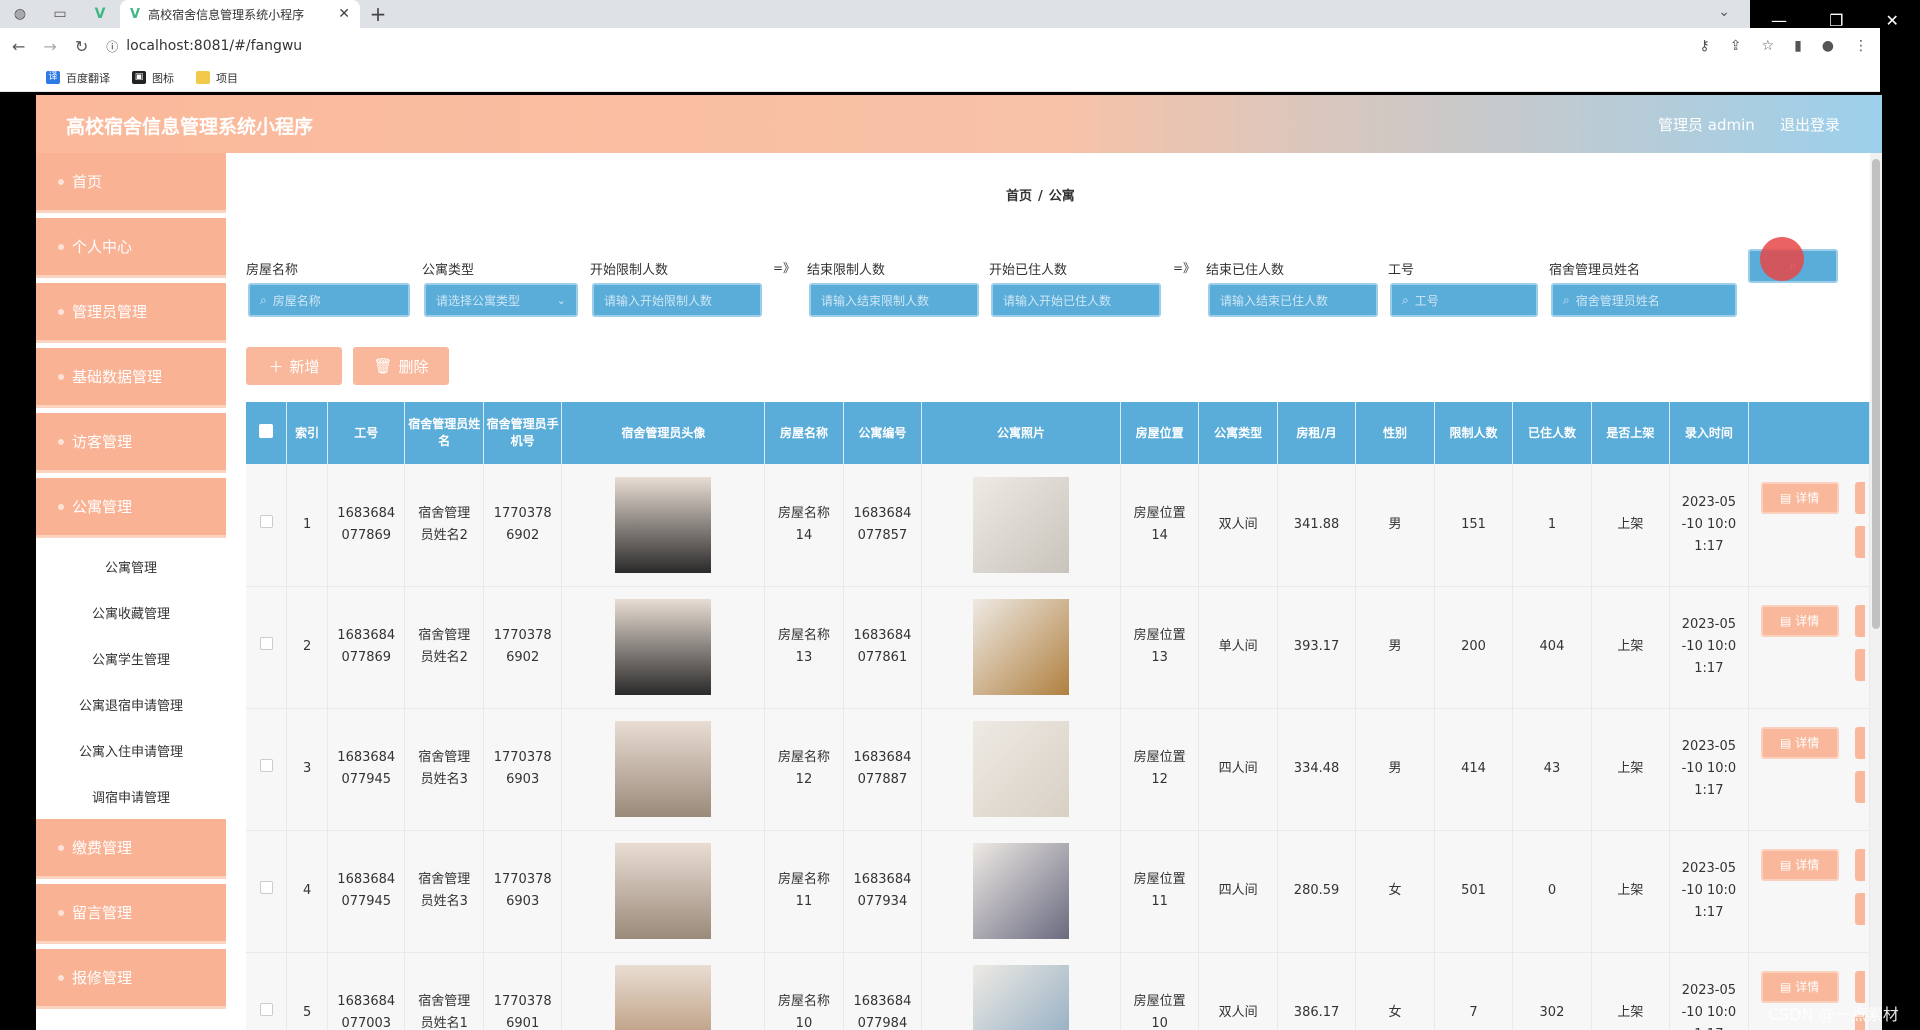  Describe the element at coordinates (131, 508) in the screenshot. I see `sidebar-item-apartments: 公寓管理` at that location.